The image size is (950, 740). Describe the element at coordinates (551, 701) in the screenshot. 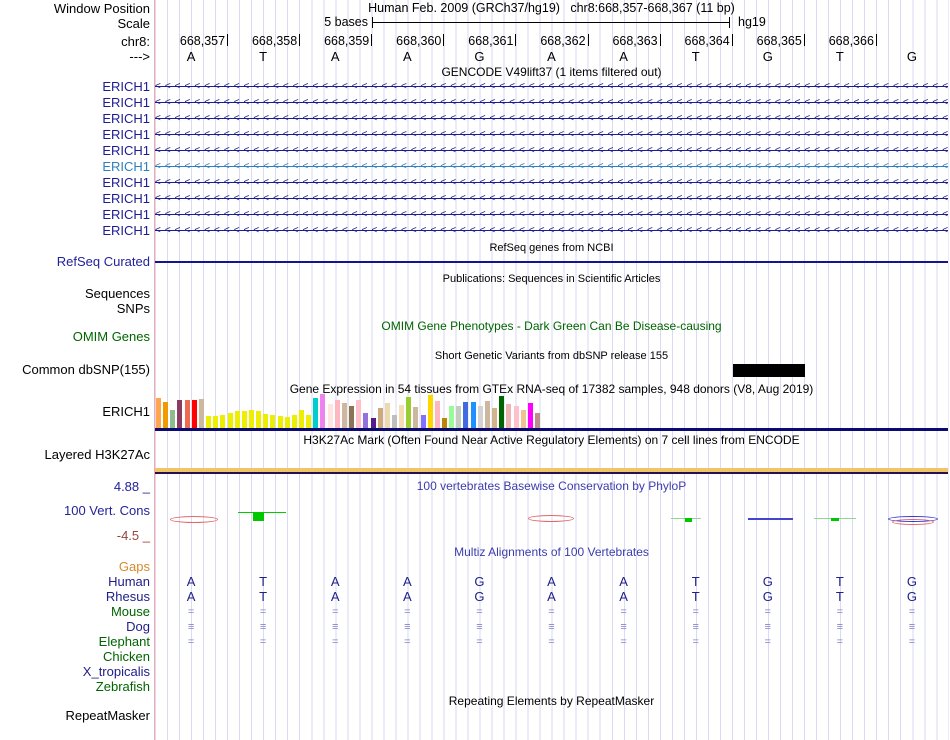

I see `repeatmasker-track-title: Repeating Elements by RepeatMasker` at that location.